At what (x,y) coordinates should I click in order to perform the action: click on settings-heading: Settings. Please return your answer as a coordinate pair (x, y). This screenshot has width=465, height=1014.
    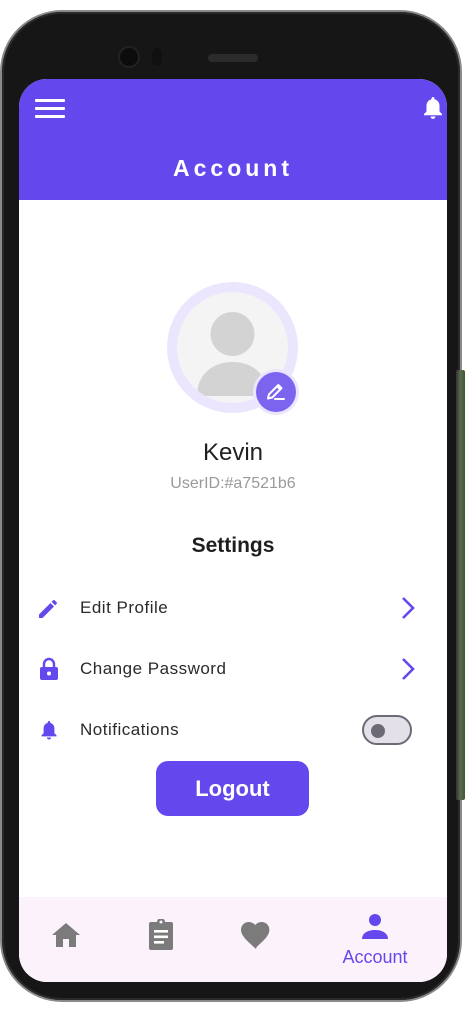
    Looking at the image, I should click on (233, 545).